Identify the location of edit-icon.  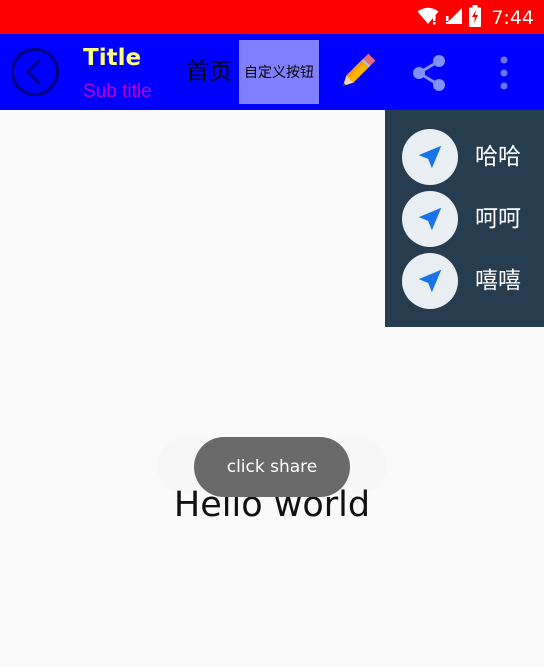
(359, 70).